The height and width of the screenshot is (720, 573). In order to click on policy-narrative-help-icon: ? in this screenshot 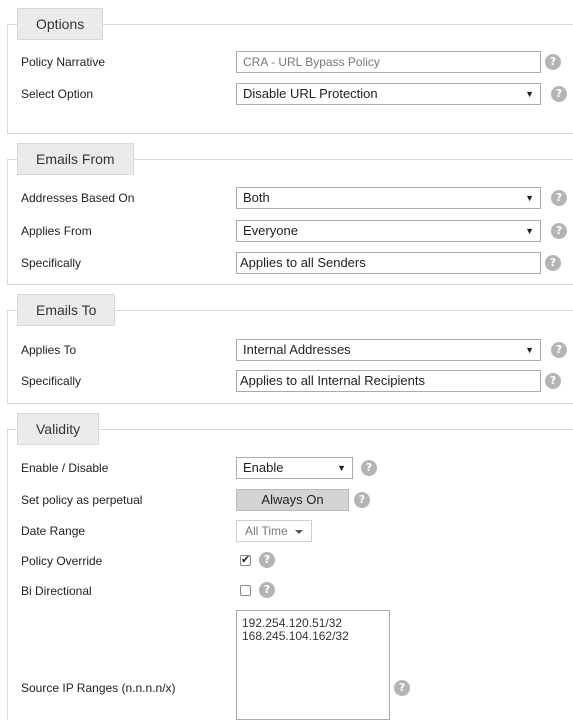, I will do `click(553, 62)`.